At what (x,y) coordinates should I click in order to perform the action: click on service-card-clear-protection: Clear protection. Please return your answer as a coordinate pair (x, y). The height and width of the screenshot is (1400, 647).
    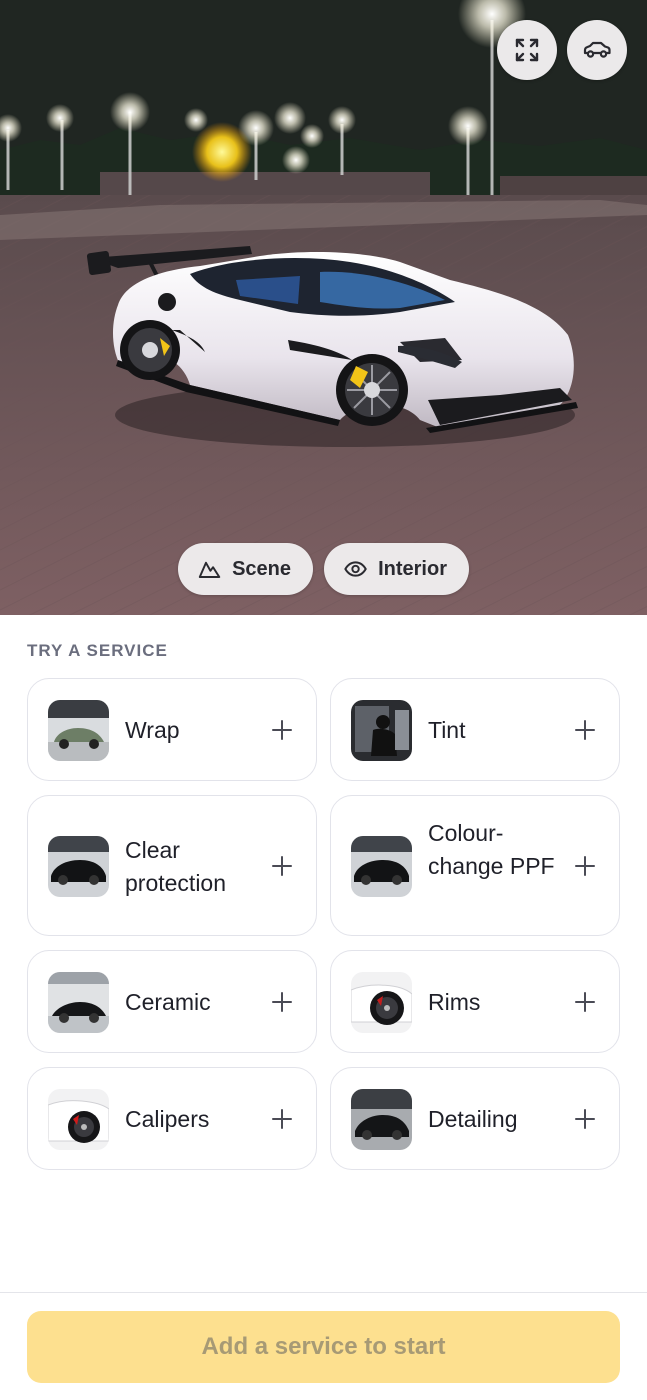
    Looking at the image, I should click on (172, 865).